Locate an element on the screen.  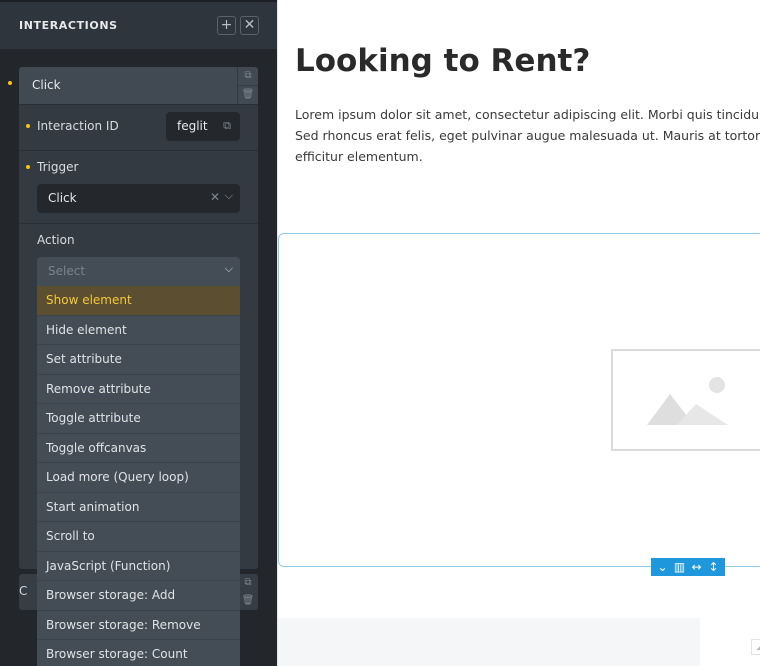
add-interaction-button: + is located at coordinates (226, 25).